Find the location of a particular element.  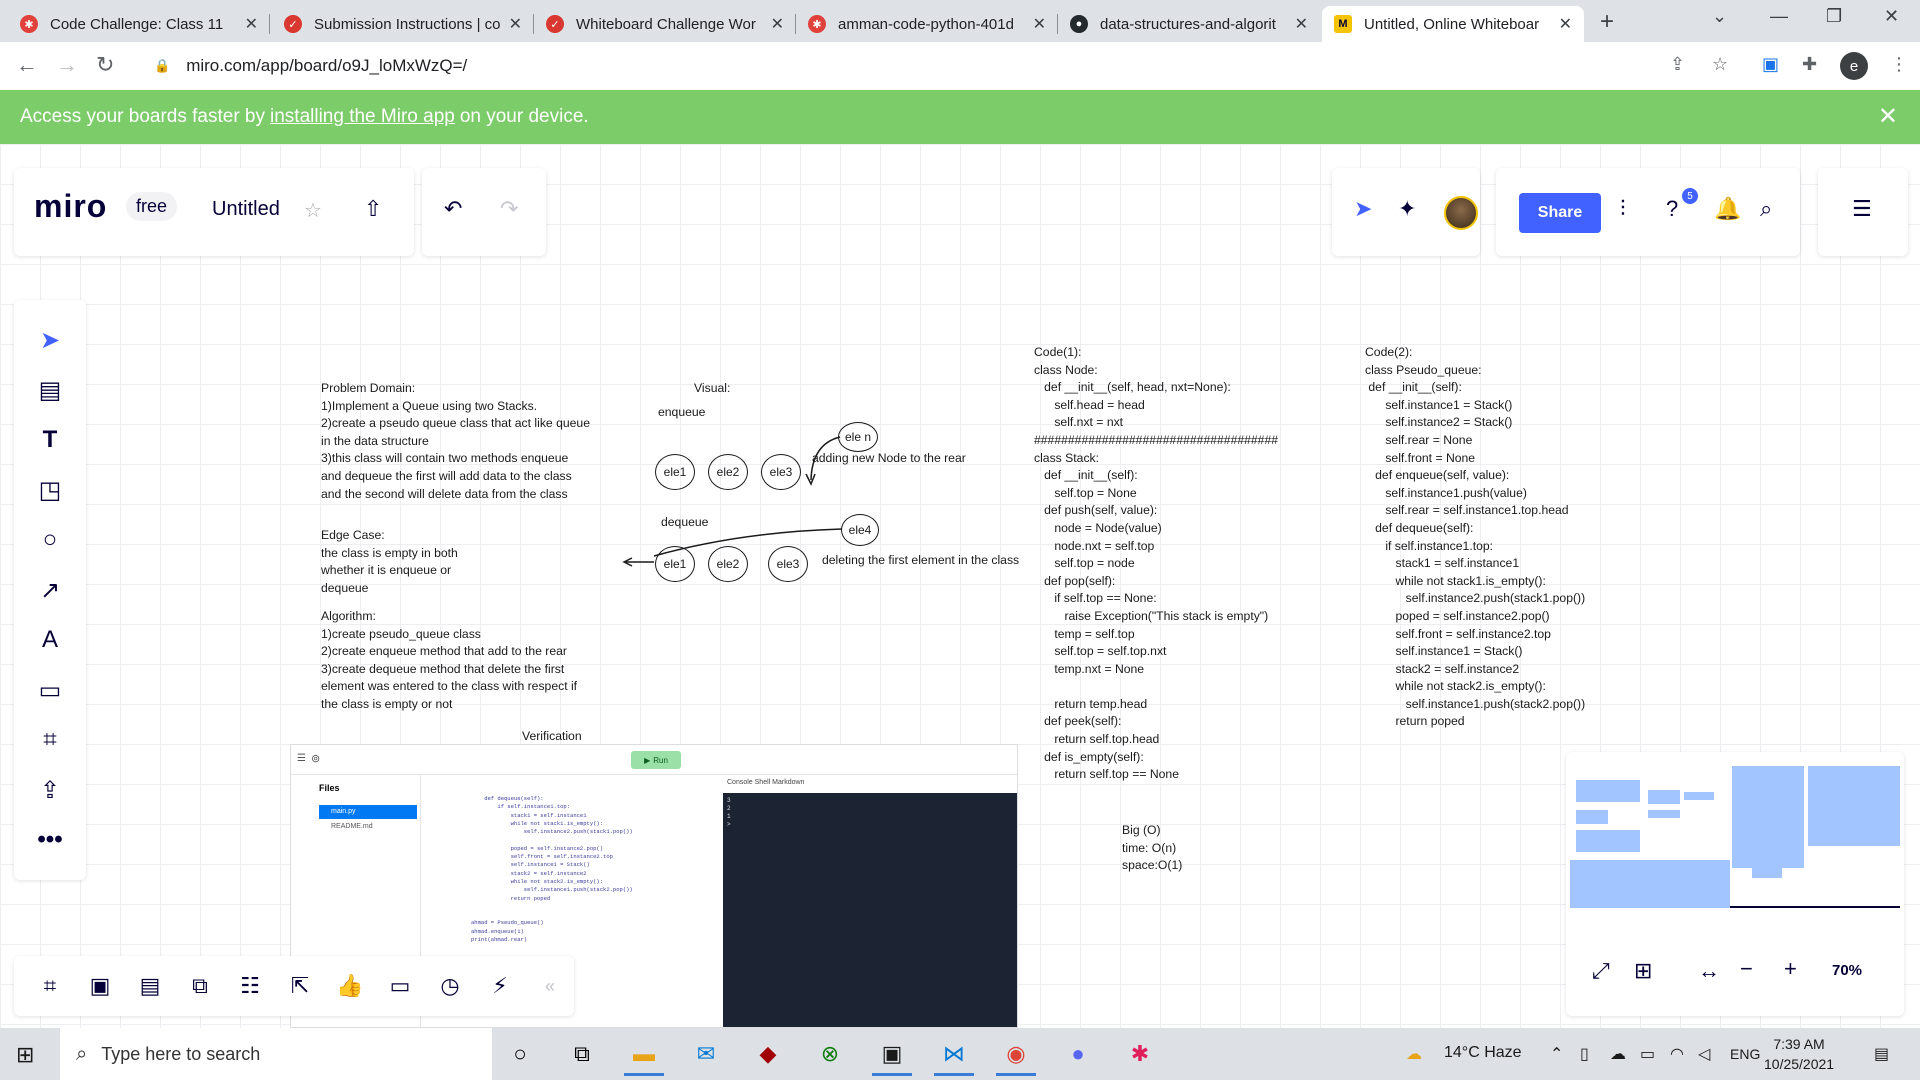

fullscreen-icon: ⤢ is located at coordinates (1601, 971).